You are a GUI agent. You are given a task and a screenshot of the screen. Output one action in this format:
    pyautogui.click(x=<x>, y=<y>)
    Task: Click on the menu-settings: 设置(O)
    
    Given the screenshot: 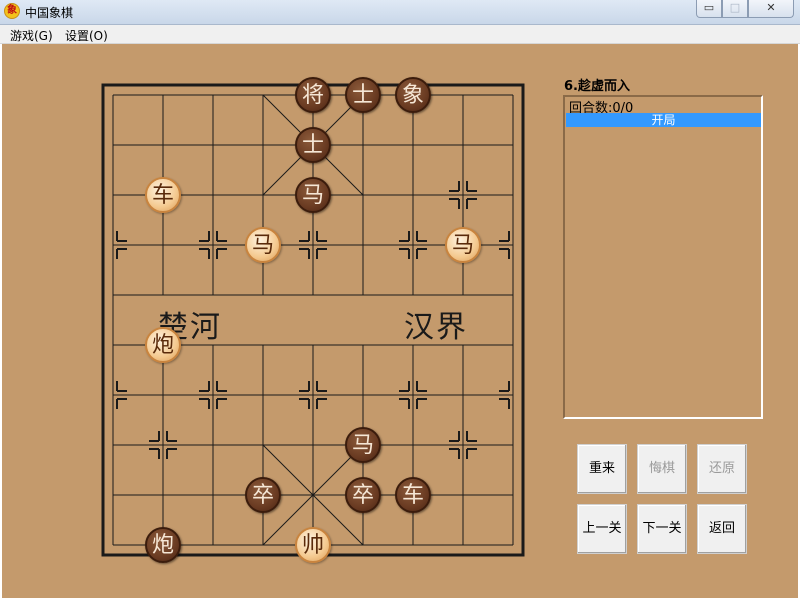 What is the action you would take?
    pyautogui.click(x=86, y=35)
    